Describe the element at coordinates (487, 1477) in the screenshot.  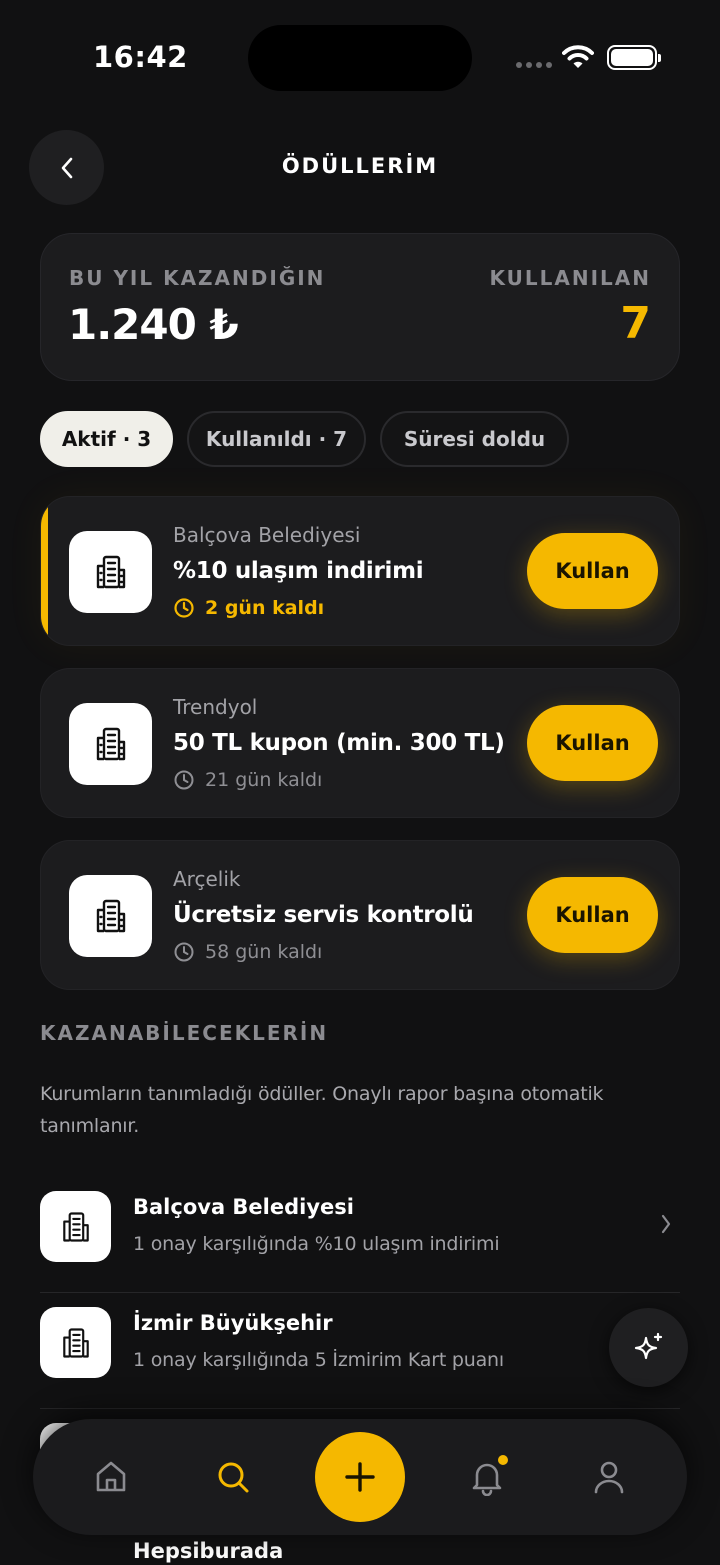
I see `nav-notifications` at that location.